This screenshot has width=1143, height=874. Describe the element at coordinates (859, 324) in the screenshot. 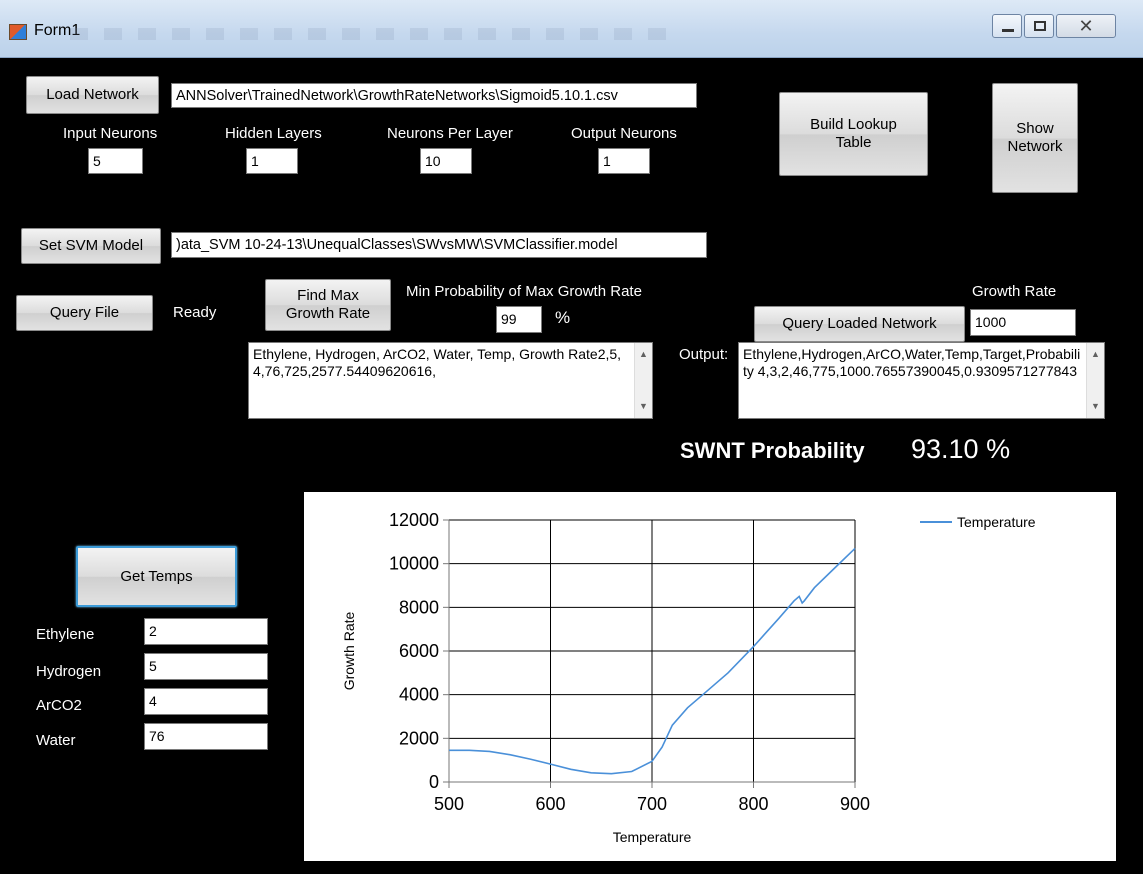

I see `query-loaded-network-button: Query Loaded Network` at that location.